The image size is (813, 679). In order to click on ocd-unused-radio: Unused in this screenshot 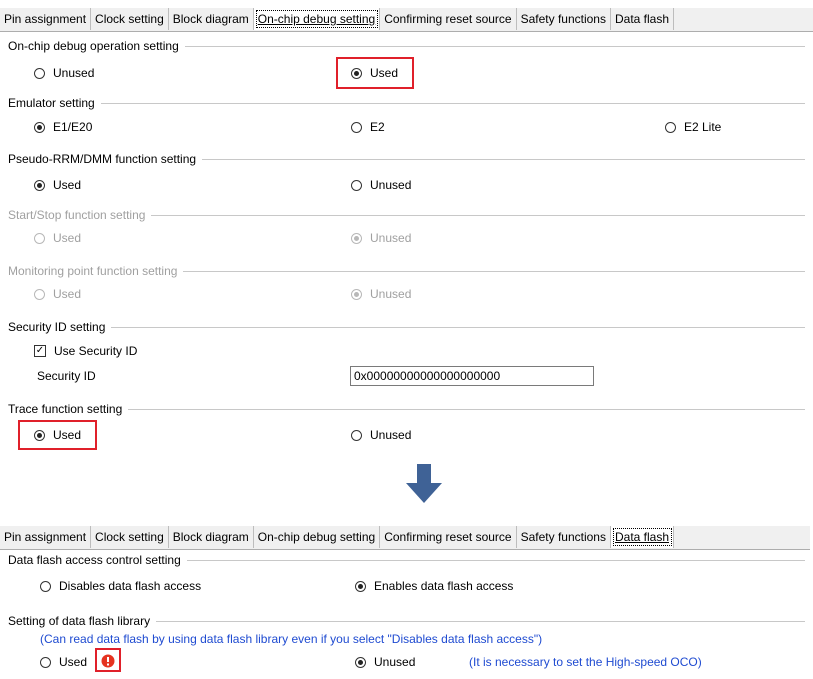, I will do `click(64, 73)`.